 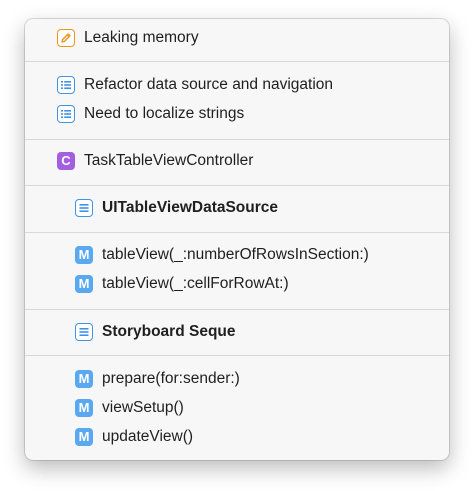 I want to click on class-icon: C, so click(x=66, y=161).